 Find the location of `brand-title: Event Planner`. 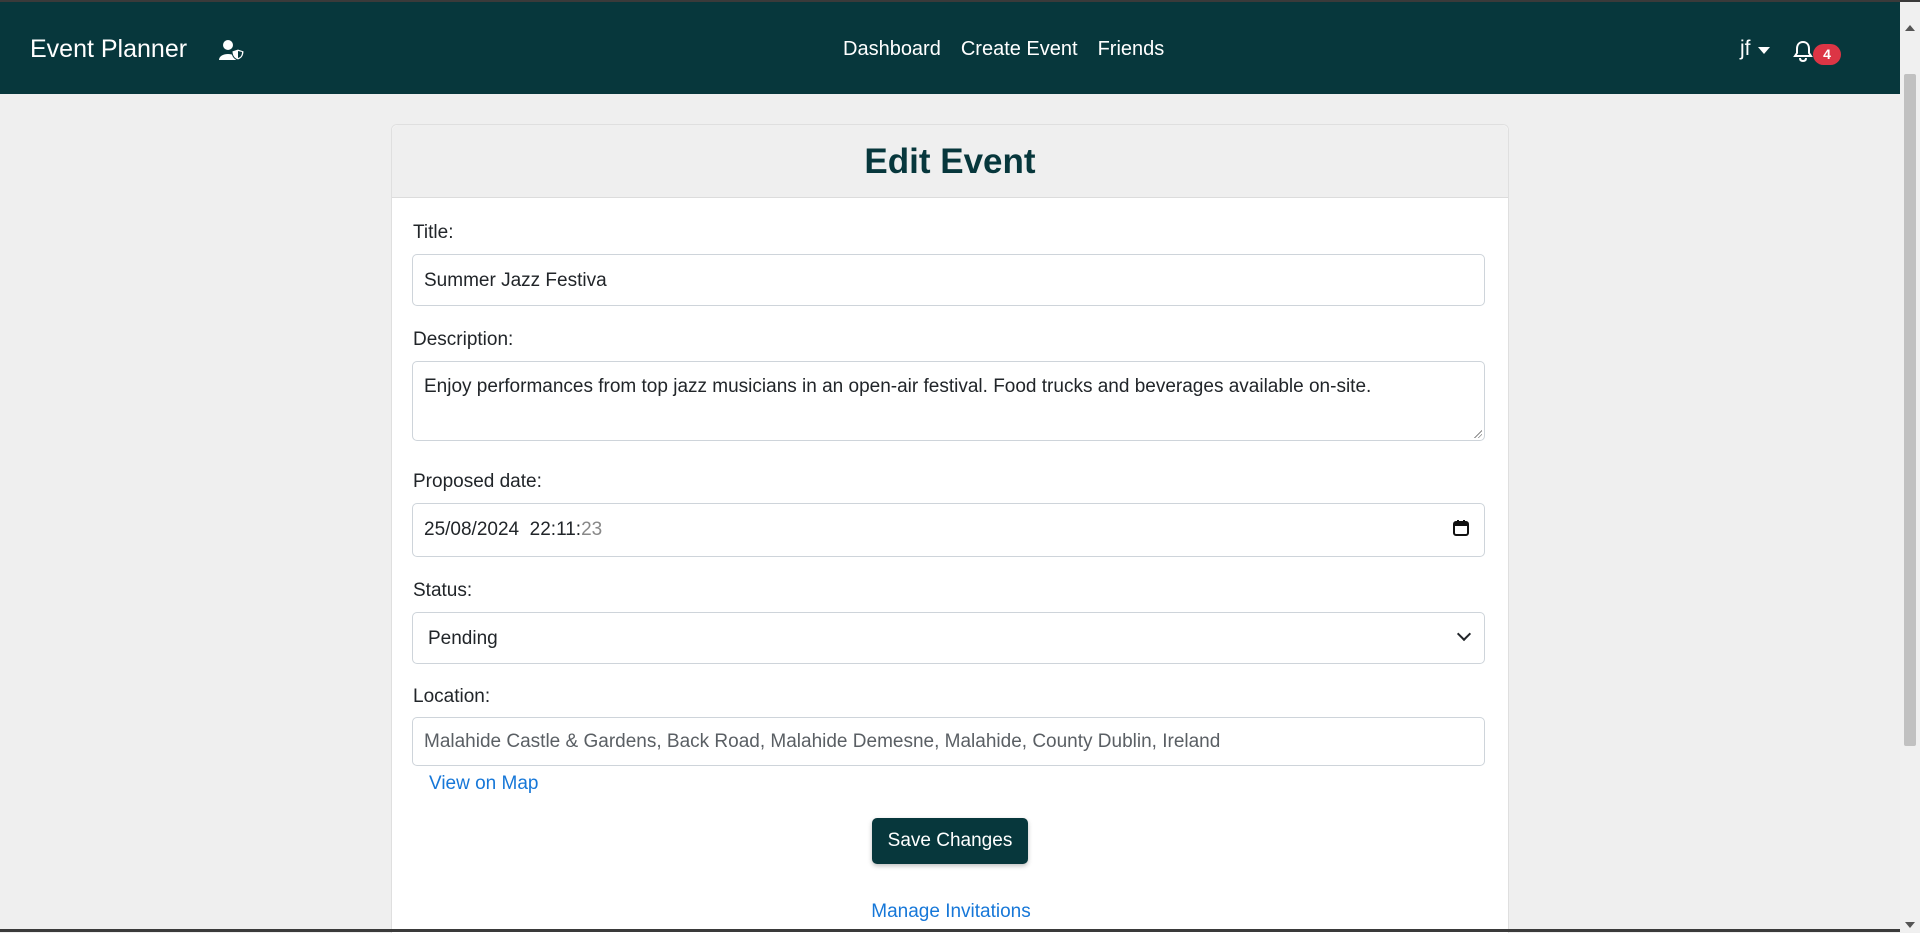

brand-title: Event Planner is located at coordinates (108, 49).